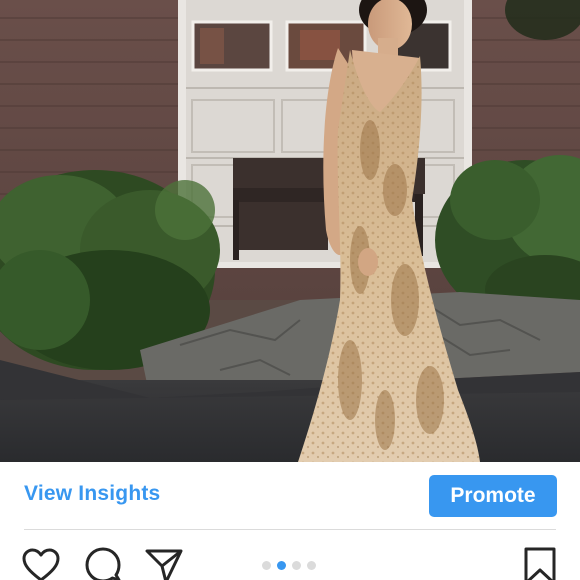  I want to click on paper-plane-icon, so click(164, 563).